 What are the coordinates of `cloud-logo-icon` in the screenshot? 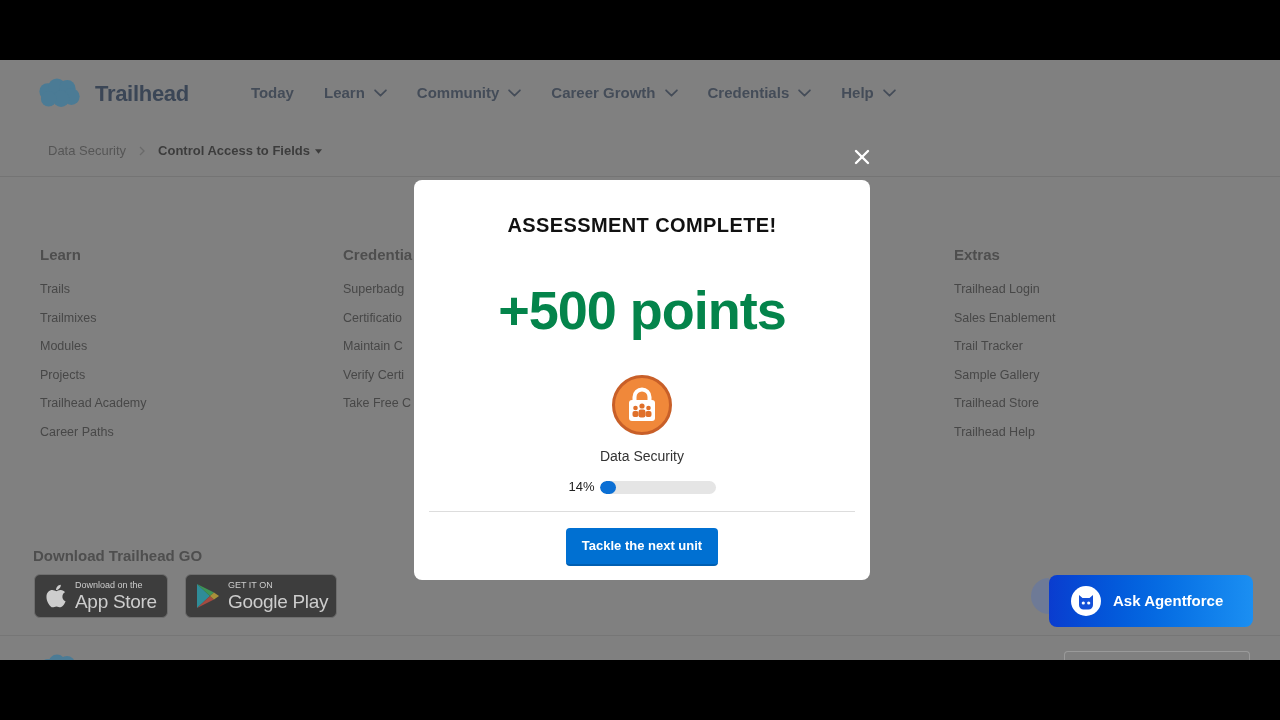 It's located at (59, 93).